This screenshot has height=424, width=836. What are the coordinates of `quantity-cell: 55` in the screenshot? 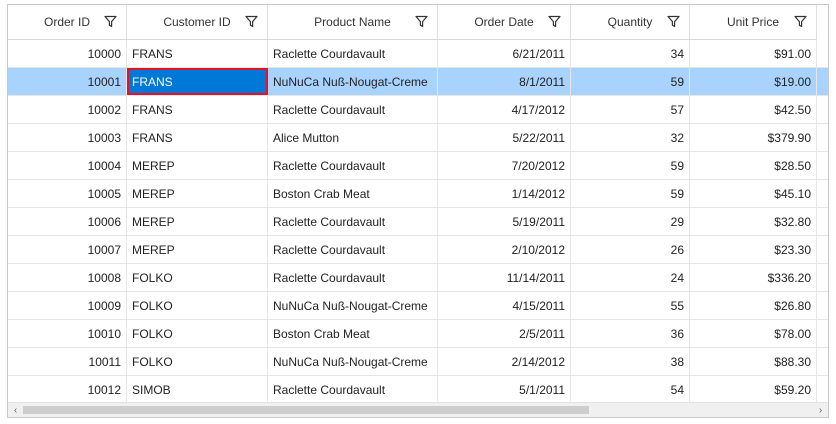 It's located at (630, 305).